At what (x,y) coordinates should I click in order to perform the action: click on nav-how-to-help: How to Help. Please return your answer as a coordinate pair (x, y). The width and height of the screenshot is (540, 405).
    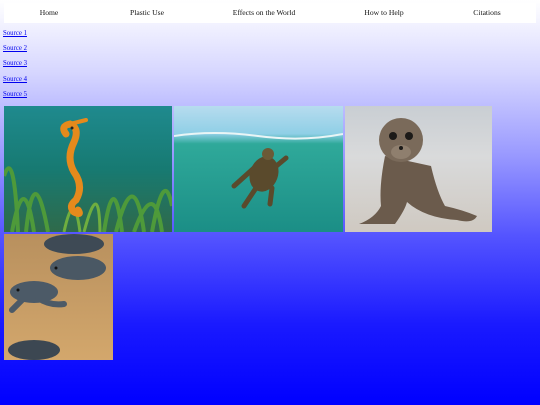
    Looking at the image, I should click on (383, 13).